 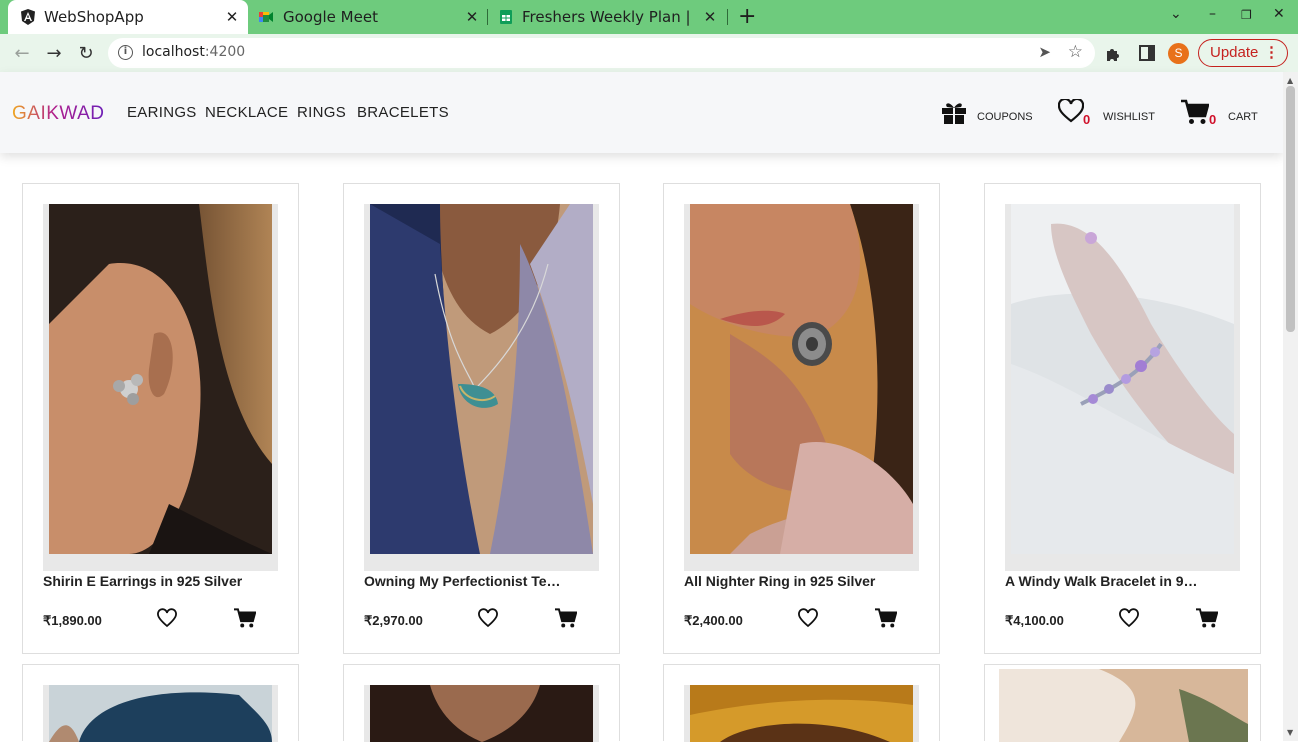 I want to click on nav-item-necklace: NECKLACE, so click(x=246, y=112).